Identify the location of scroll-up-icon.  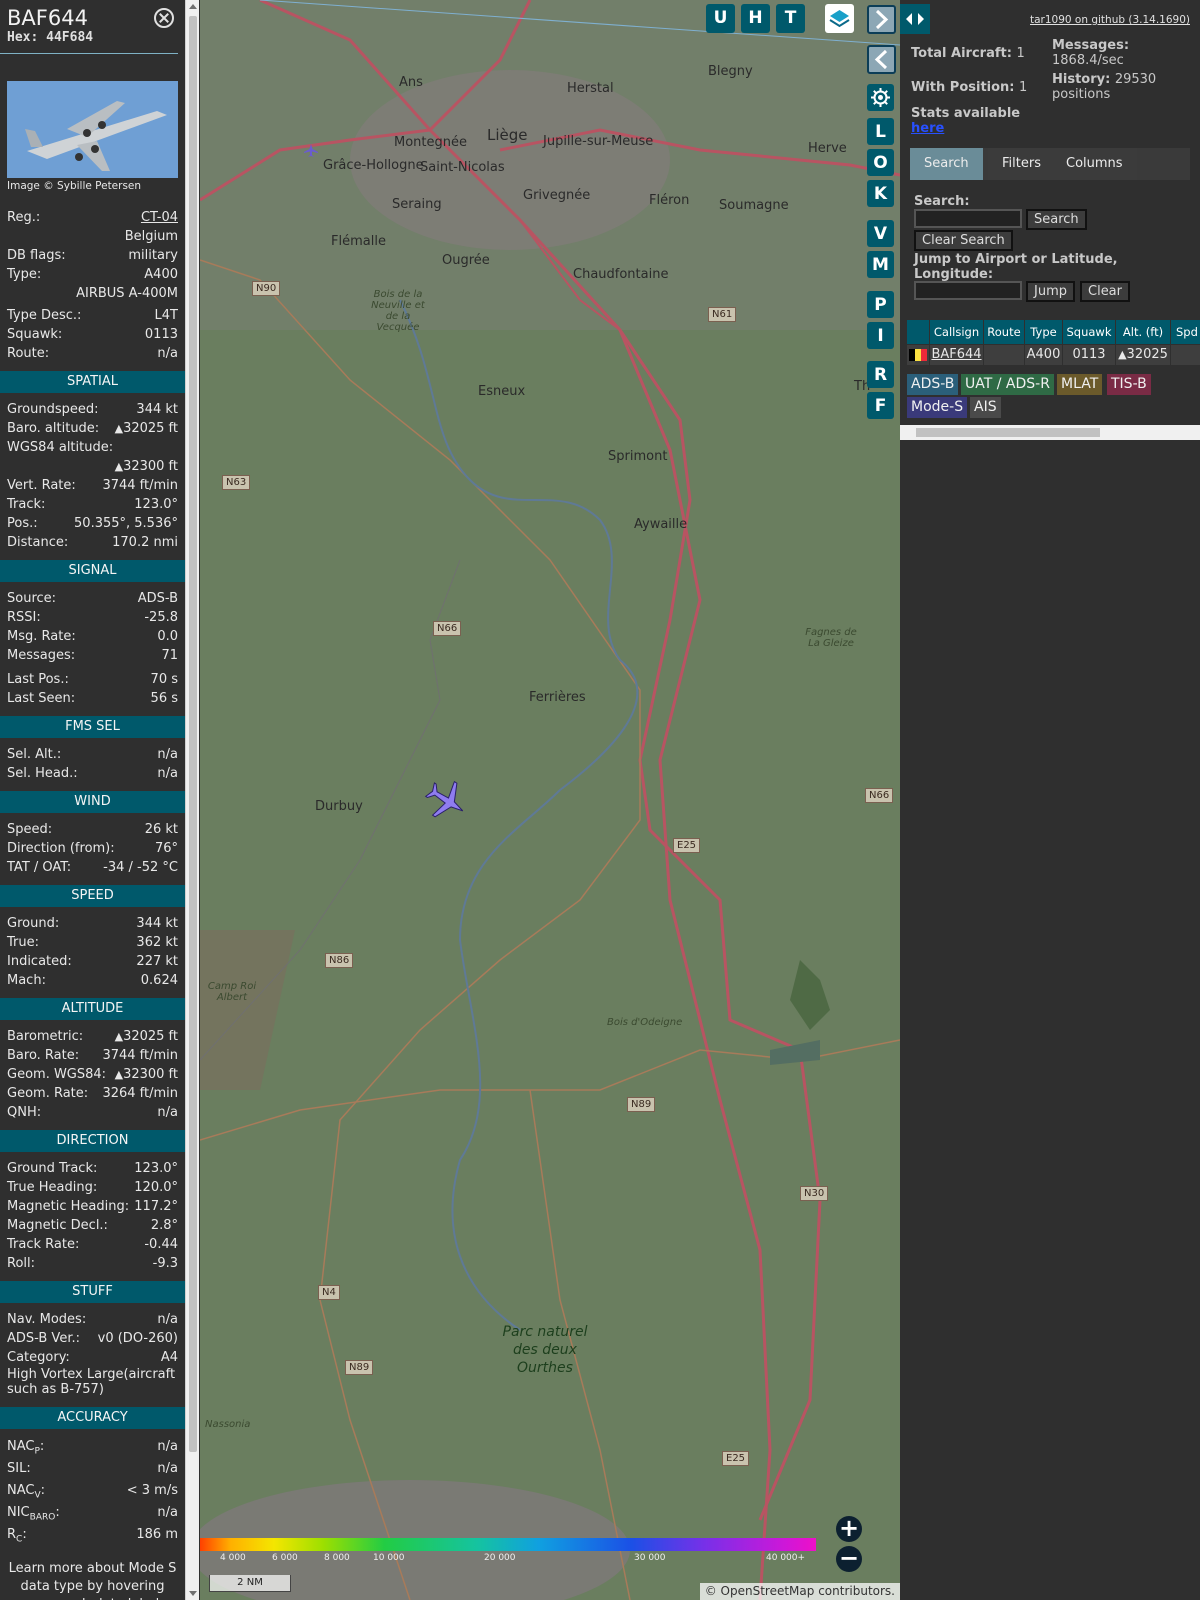
(193, 6).